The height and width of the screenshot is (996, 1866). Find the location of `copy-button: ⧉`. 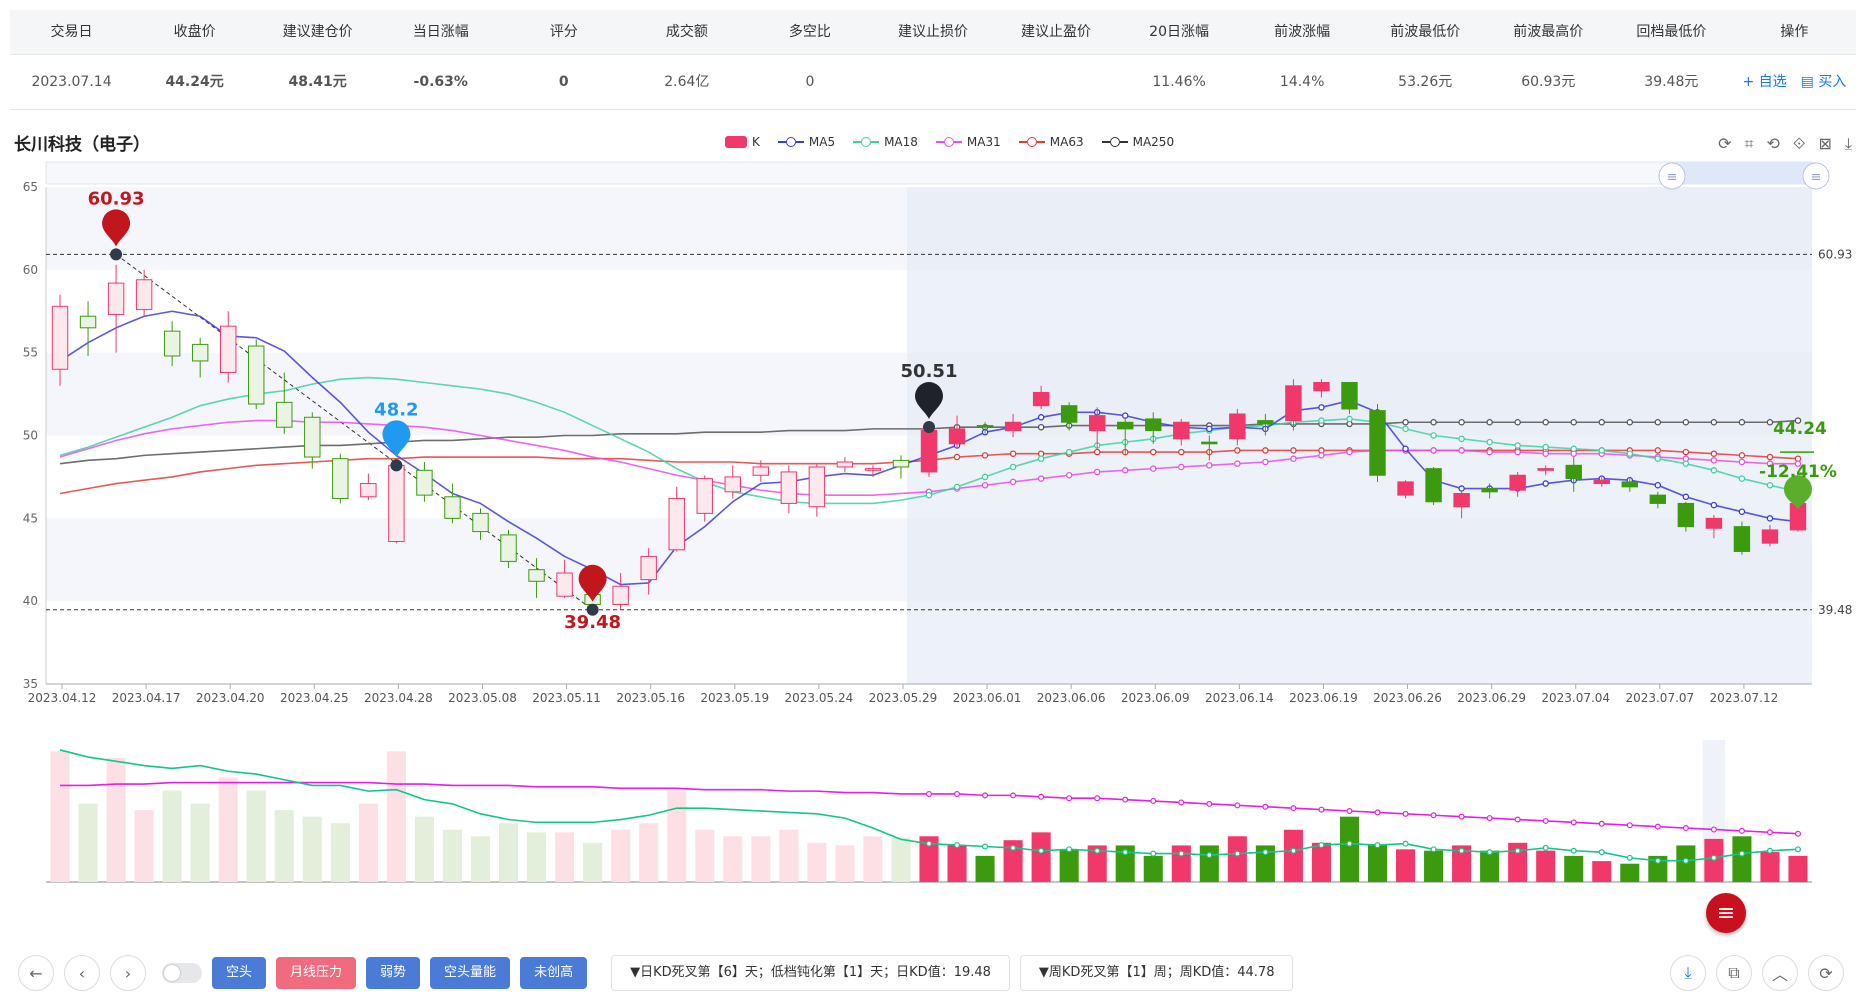

copy-button: ⧉ is located at coordinates (1734, 973).